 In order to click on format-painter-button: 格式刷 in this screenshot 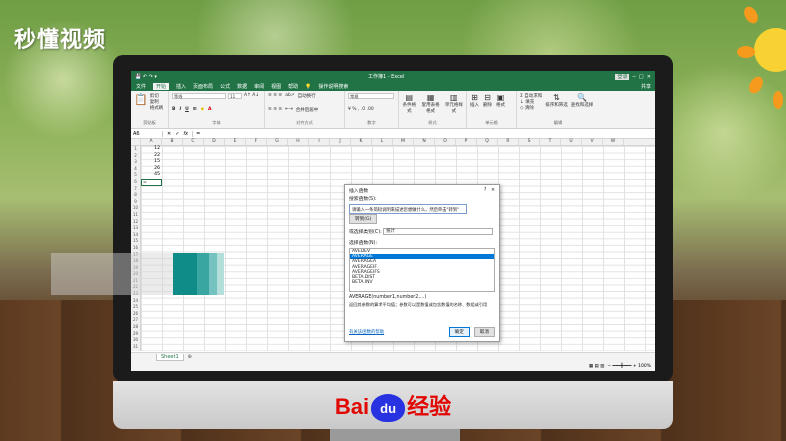, I will do `click(157, 108)`.